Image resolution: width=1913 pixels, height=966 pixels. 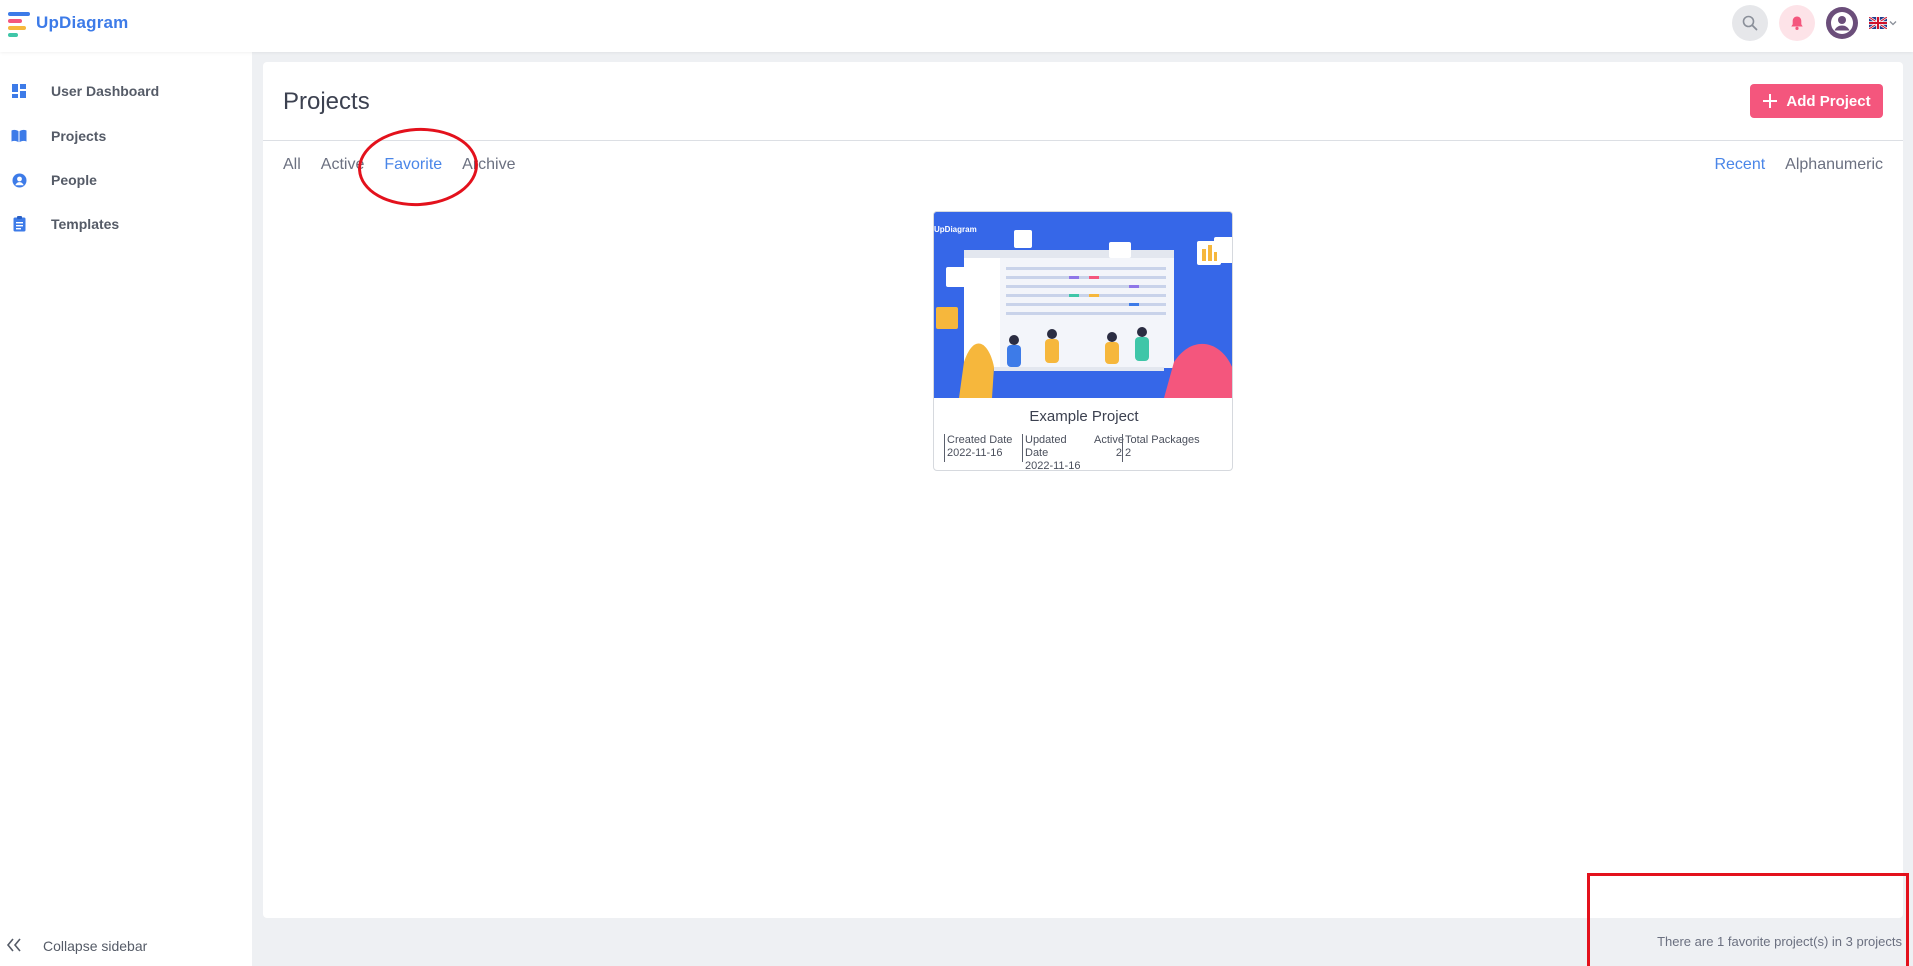 What do you see at coordinates (19, 91) in the screenshot?
I see `dashboard-icon` at bounding box center [19, 91].